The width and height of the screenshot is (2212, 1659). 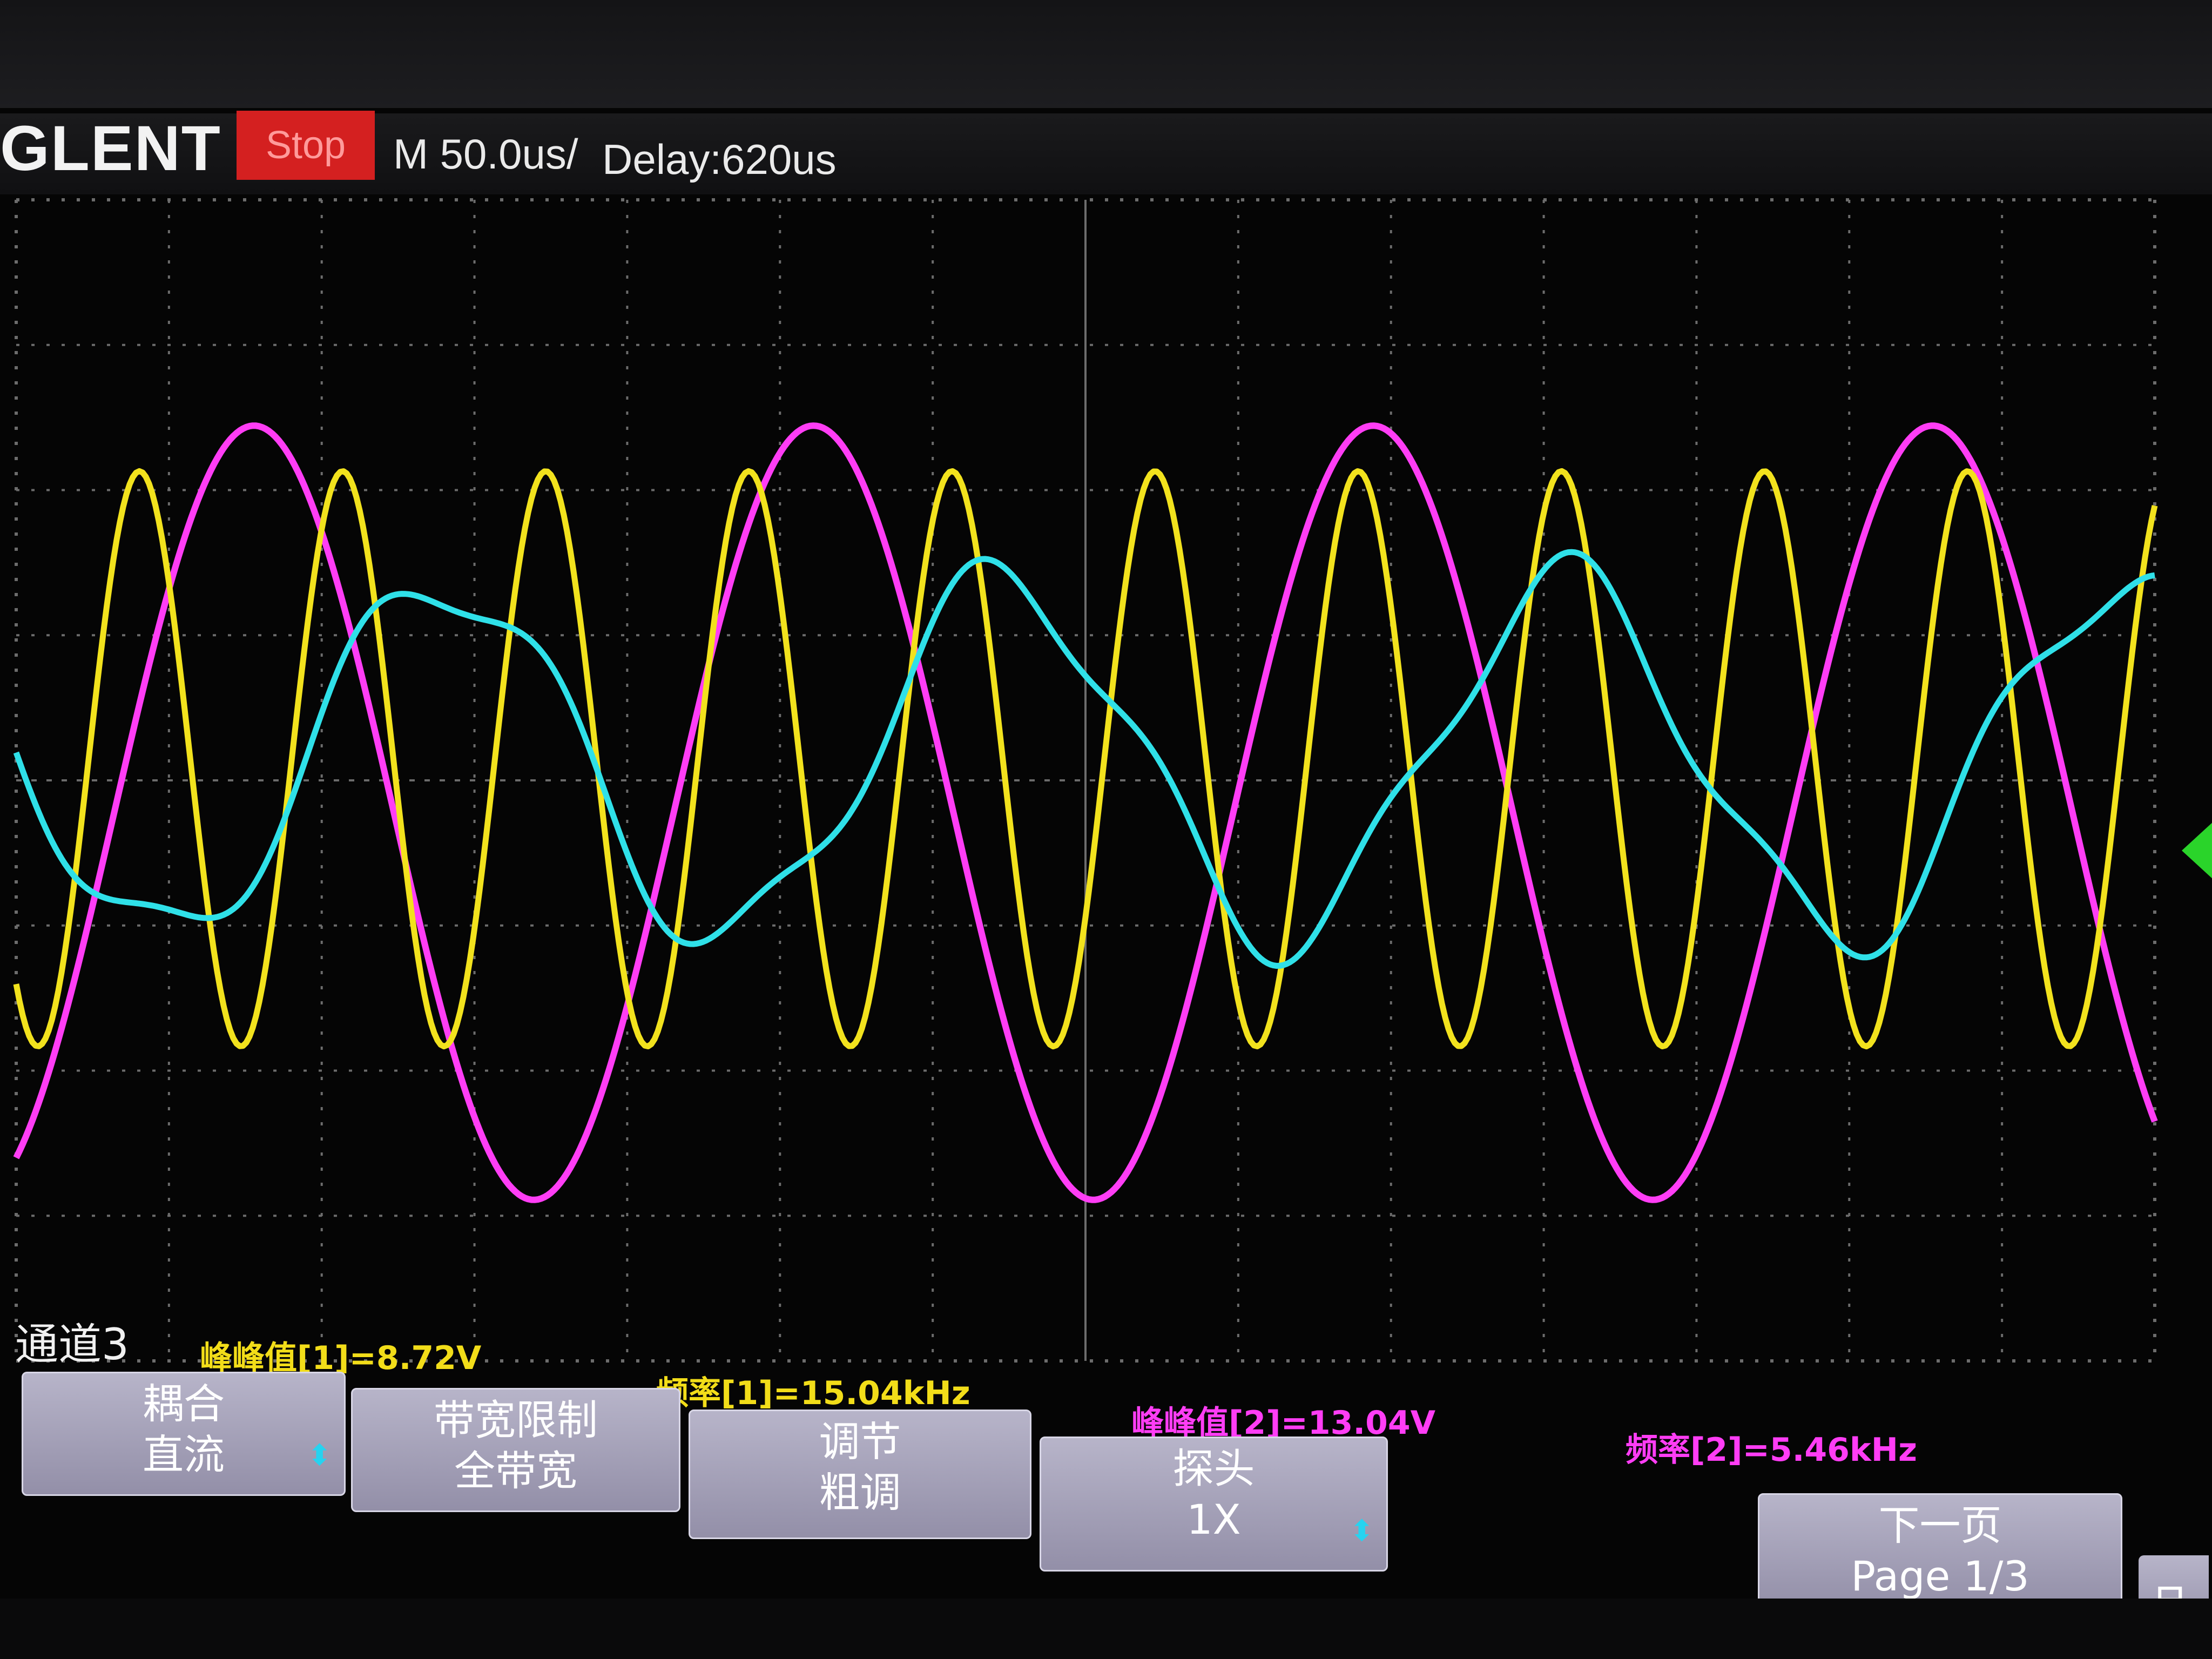 I want to click on softkey-adjust: 调节 粗调, so click(x=860, y=1474).